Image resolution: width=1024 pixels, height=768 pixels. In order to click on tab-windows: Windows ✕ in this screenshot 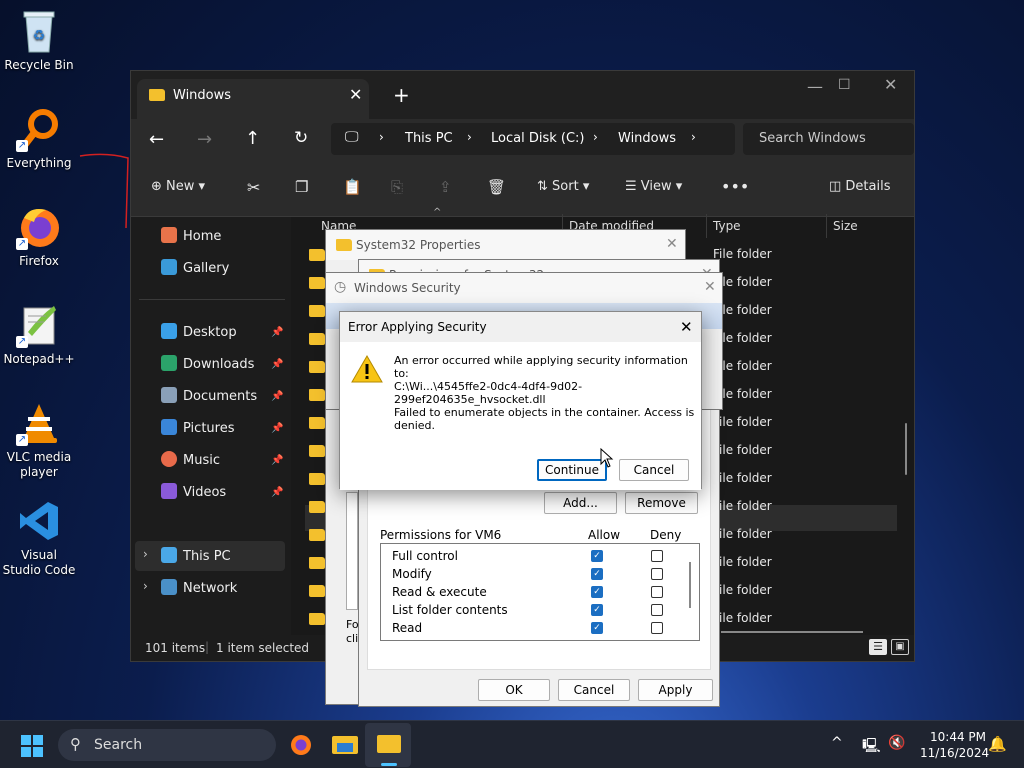, I will do `click(253, 99)`.